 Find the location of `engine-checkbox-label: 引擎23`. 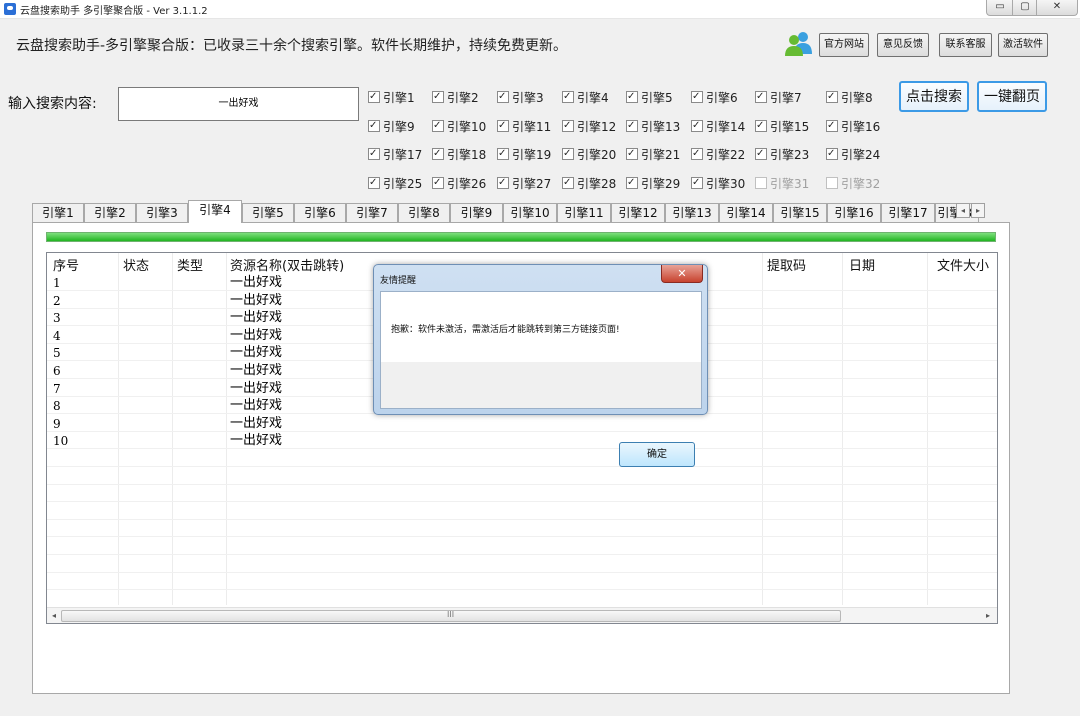

engine-checkbox-label: 引擎23 is located at coordinates (790, 155).